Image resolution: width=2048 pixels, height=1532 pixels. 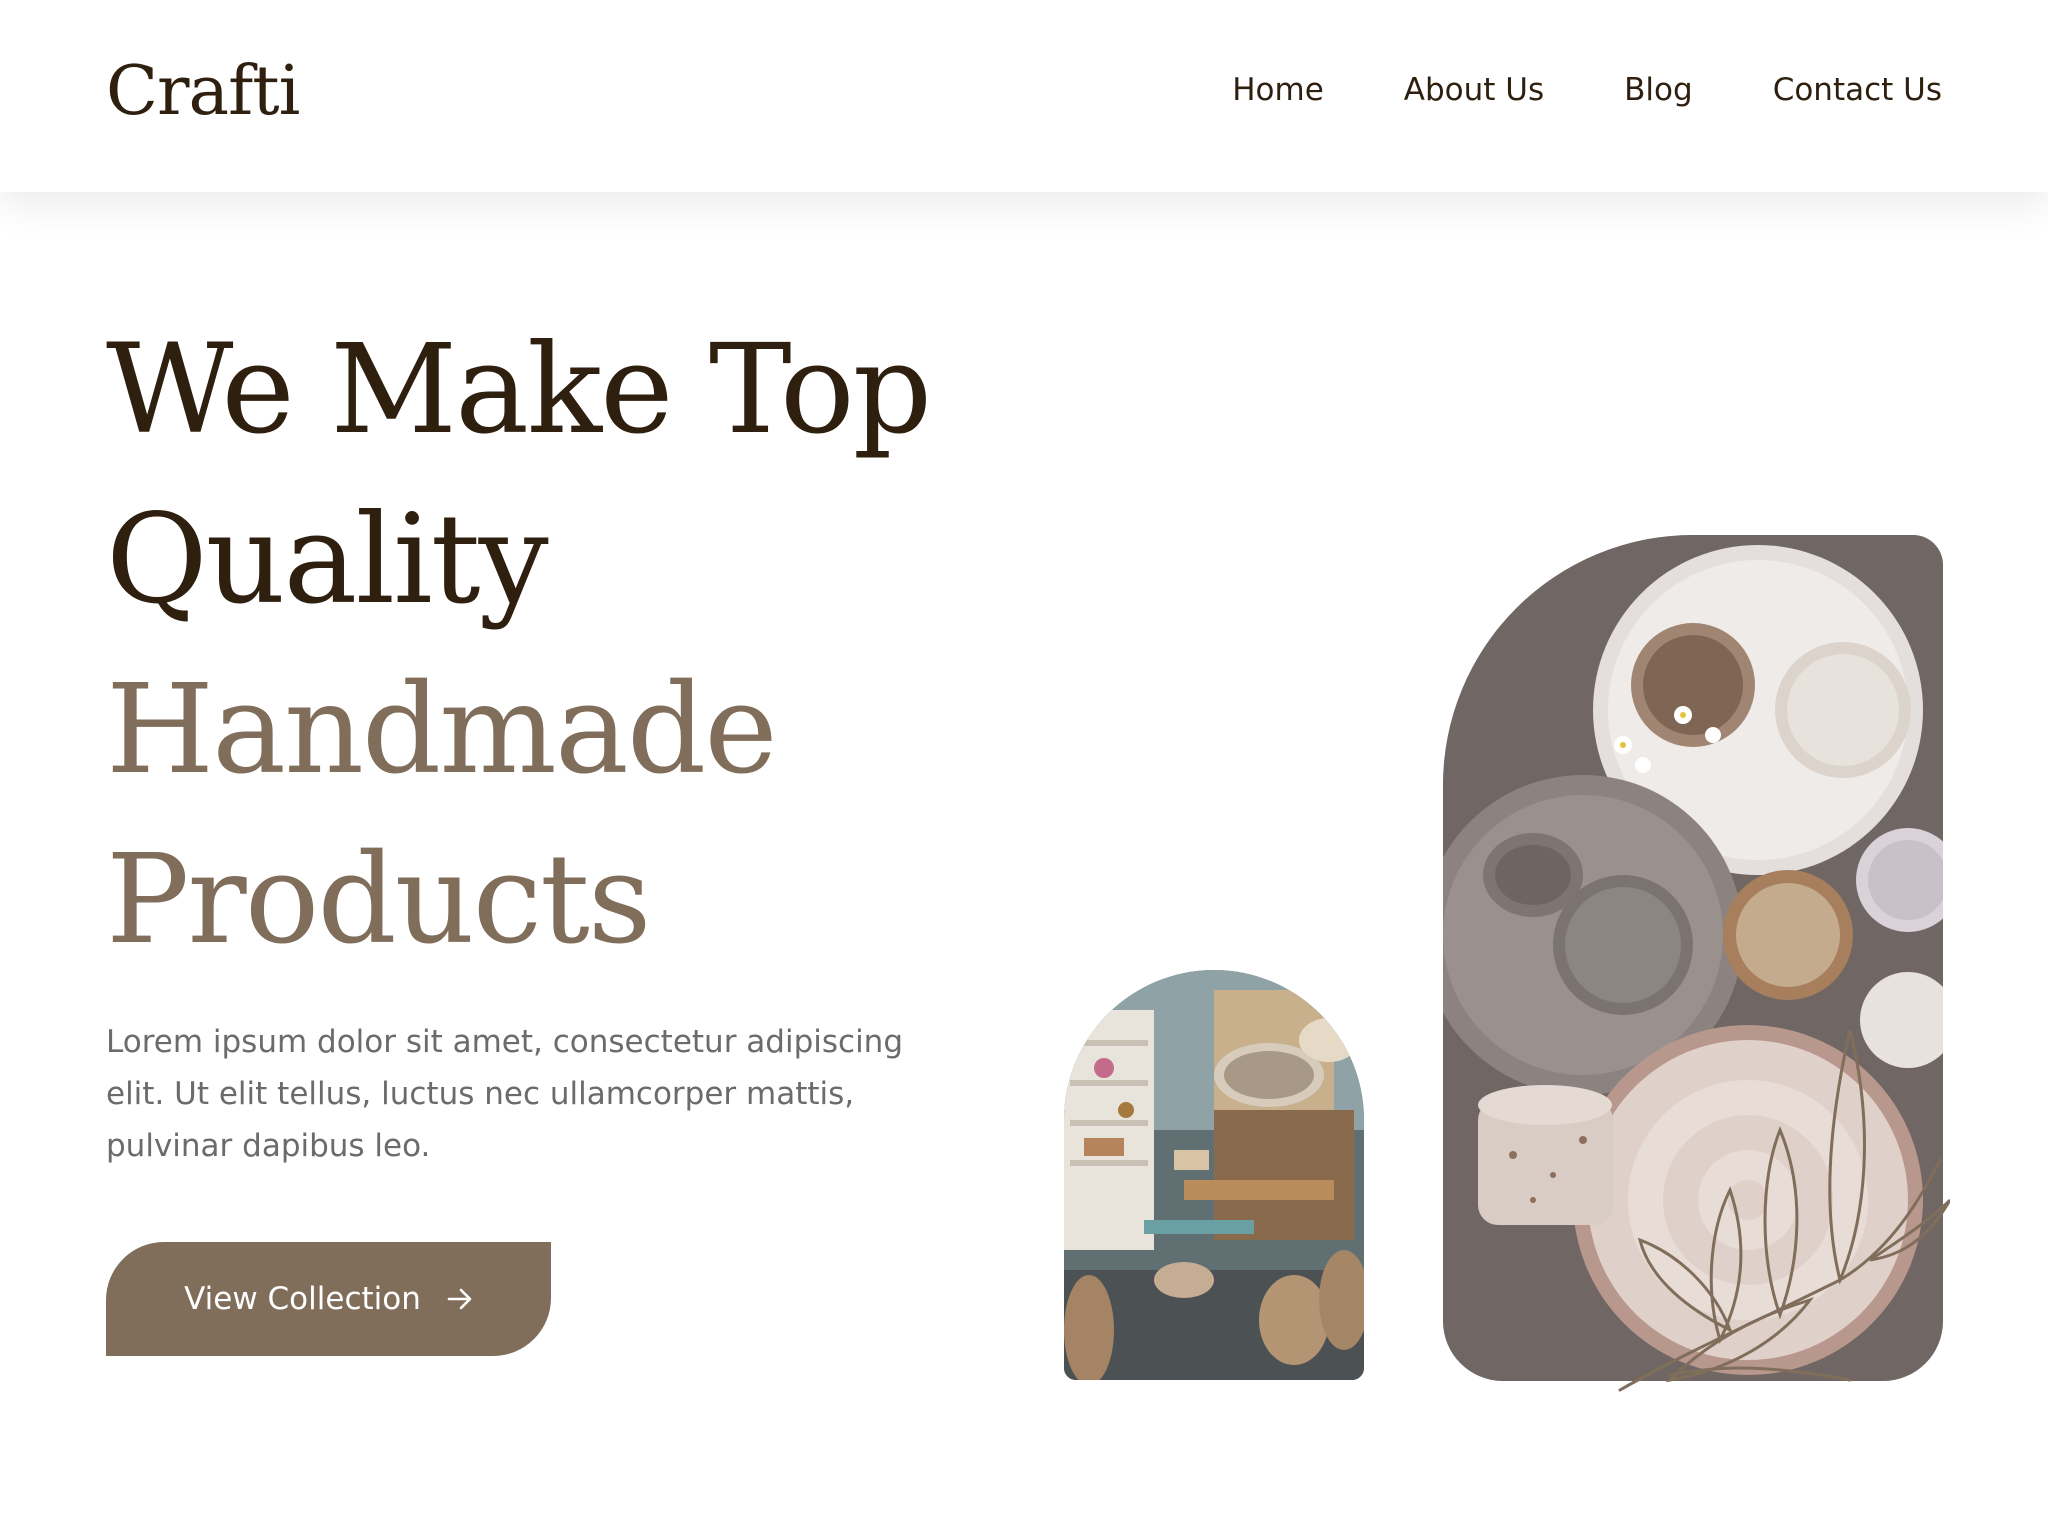 I want to click on arrow-right-icon, so click(x=460, y=1299).